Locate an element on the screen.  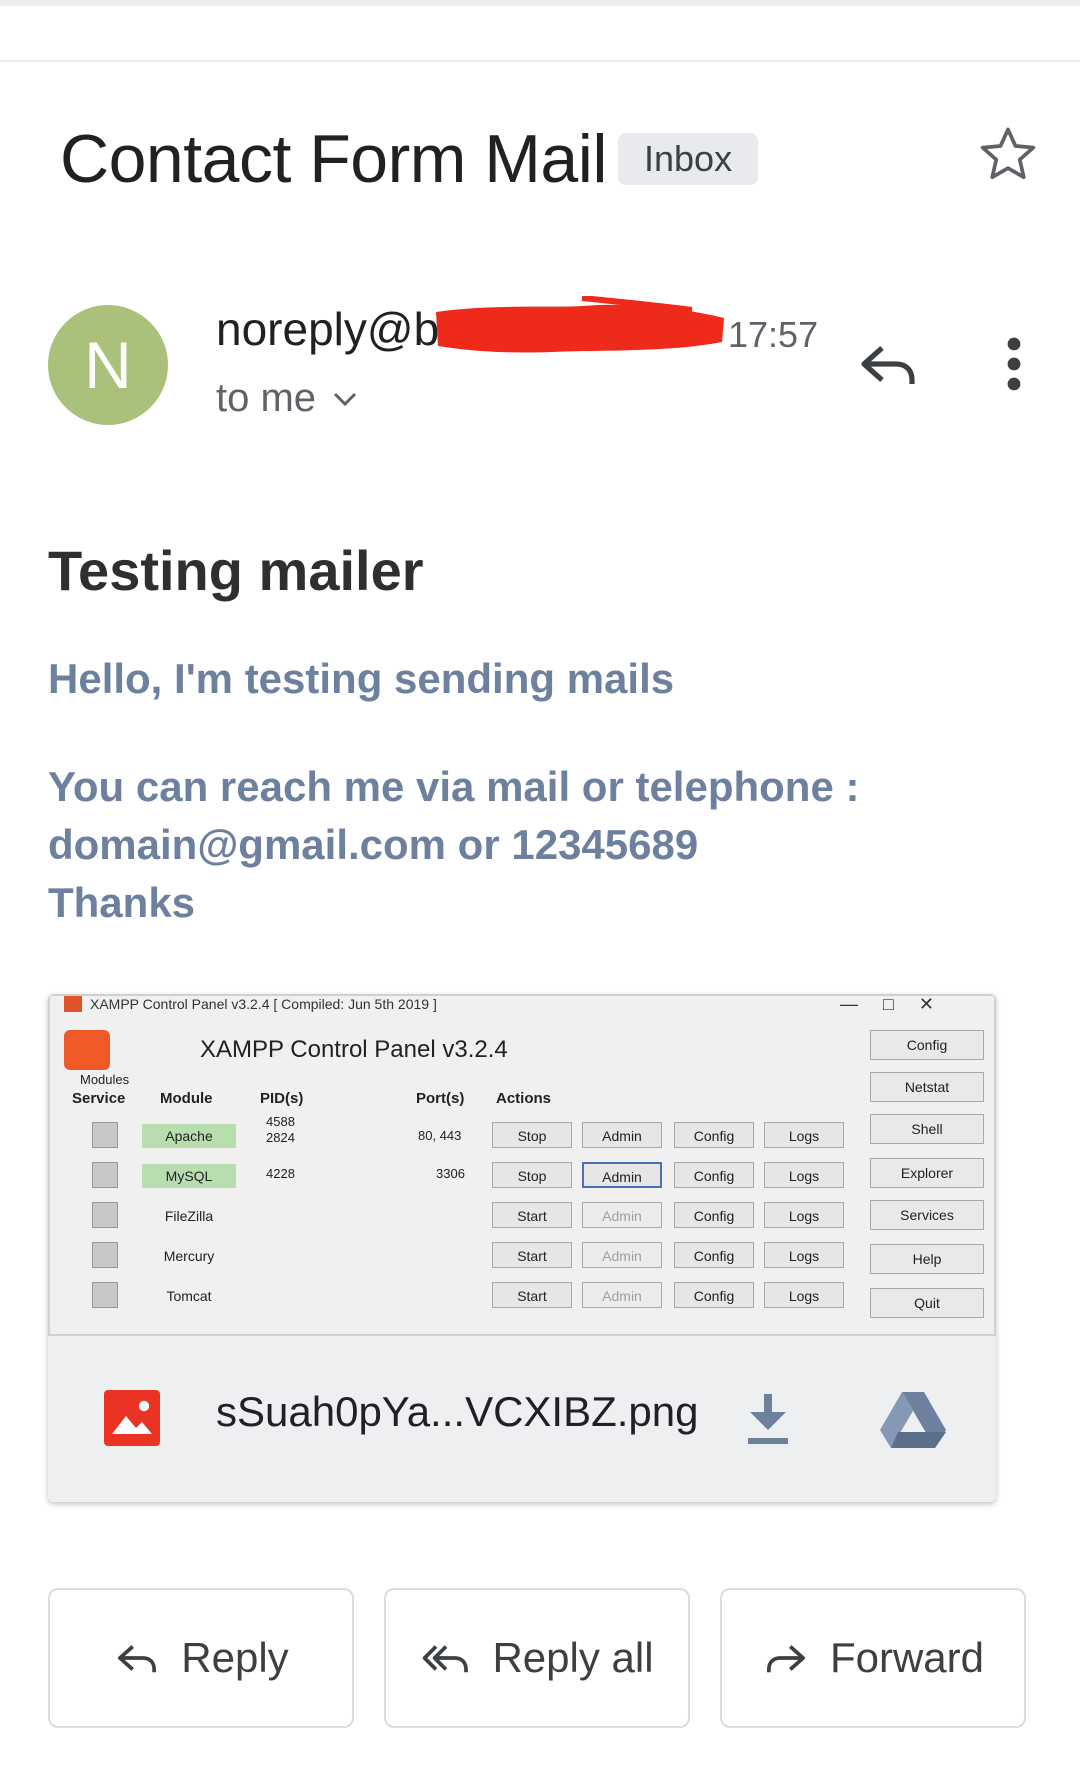
attachment-file-name: sSuah0pYa...VCXIBZ.png is located at coordinates (457, 1412).